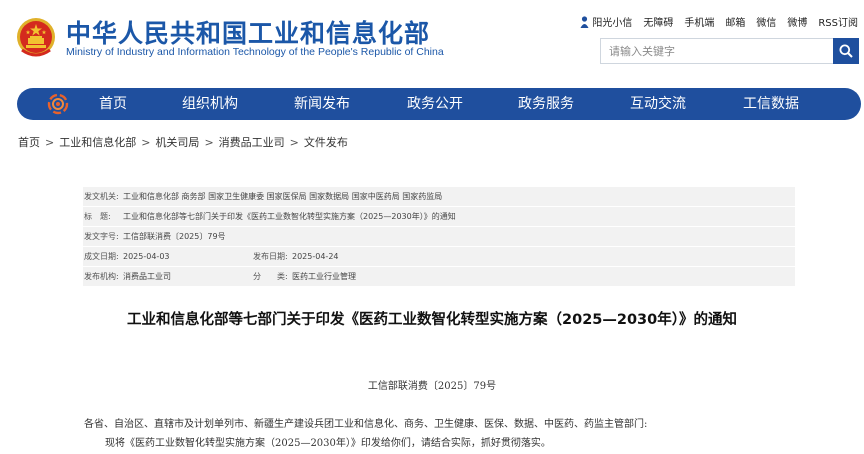  Describe the element at coordinates (838, 21) in the screenshot. I see `top-link-rss: RSS订阅` at that location.